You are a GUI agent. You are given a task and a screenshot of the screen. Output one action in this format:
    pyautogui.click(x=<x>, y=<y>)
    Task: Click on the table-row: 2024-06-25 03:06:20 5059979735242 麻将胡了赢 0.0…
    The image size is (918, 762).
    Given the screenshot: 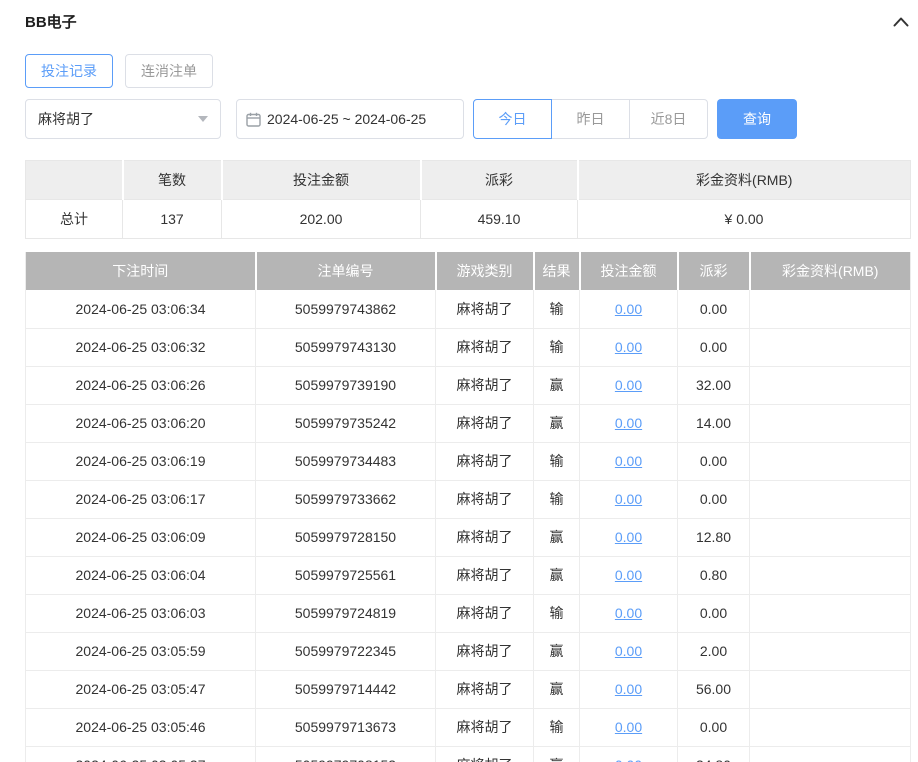 What is the action you would take?
    pyautogui.click(x=468, y=423)
    